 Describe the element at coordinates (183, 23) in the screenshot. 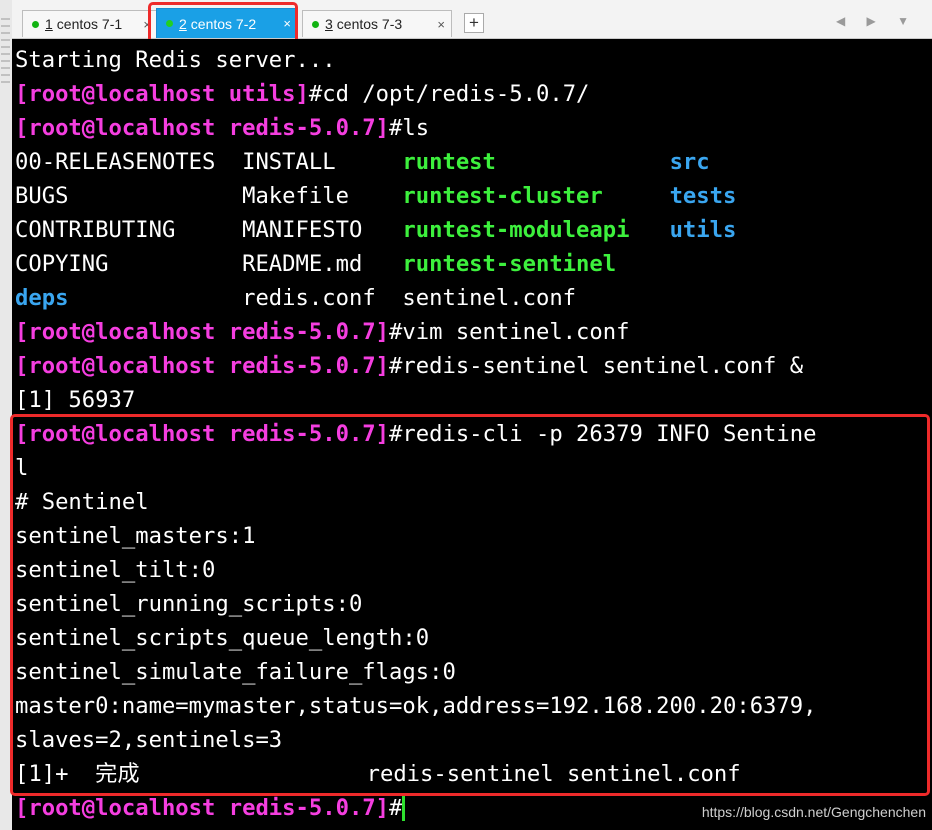

I see `tab-number: 2` at that location.